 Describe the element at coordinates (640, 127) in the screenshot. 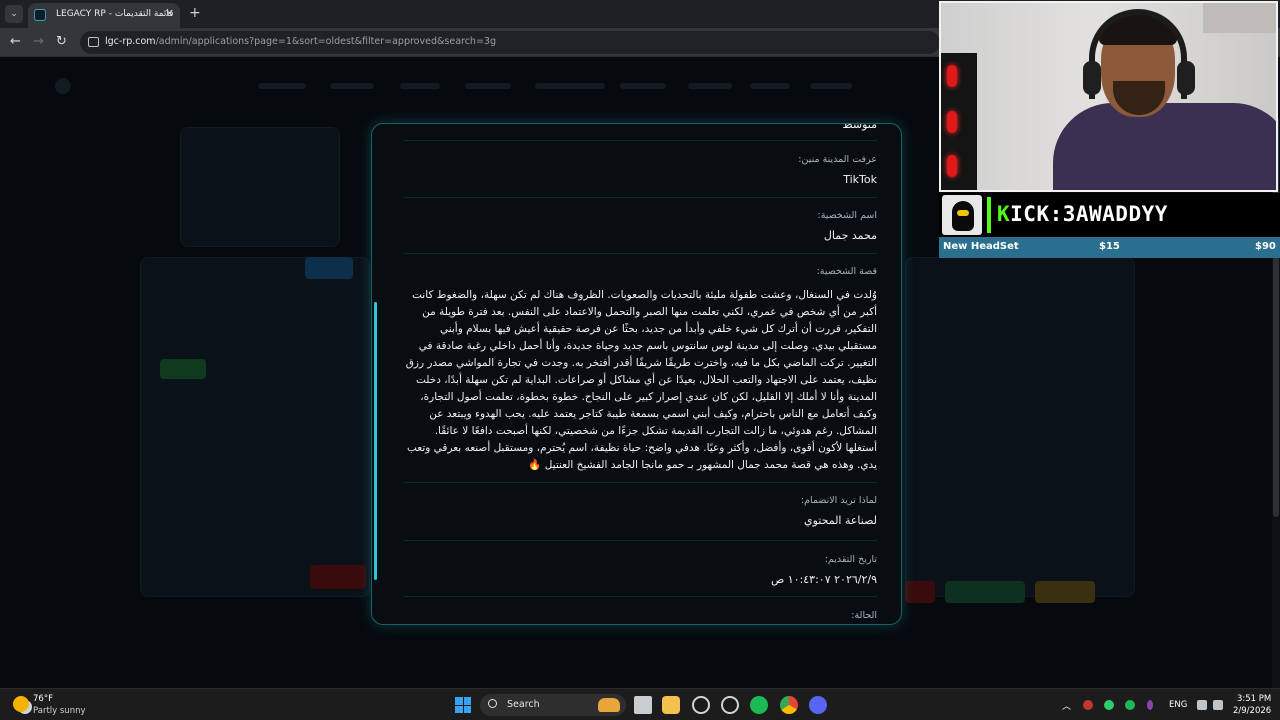

I see `field-partial: متوسط` at that location.